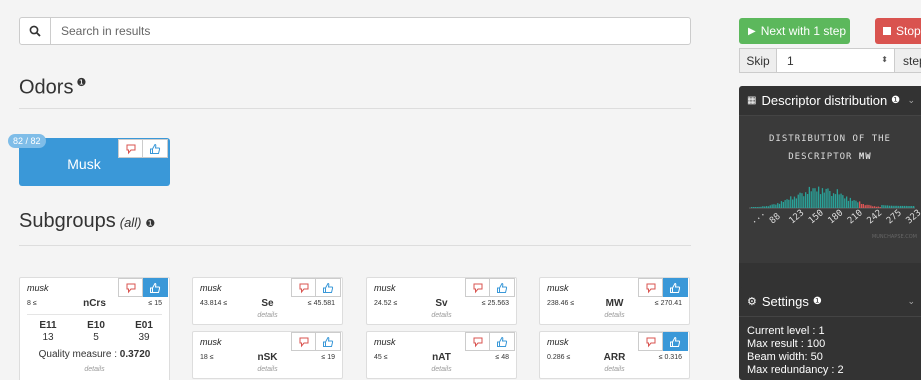  Describe the element at coordinates (797, 217) in the screenshot. I see `histogram-tick-label: 123` at that location.